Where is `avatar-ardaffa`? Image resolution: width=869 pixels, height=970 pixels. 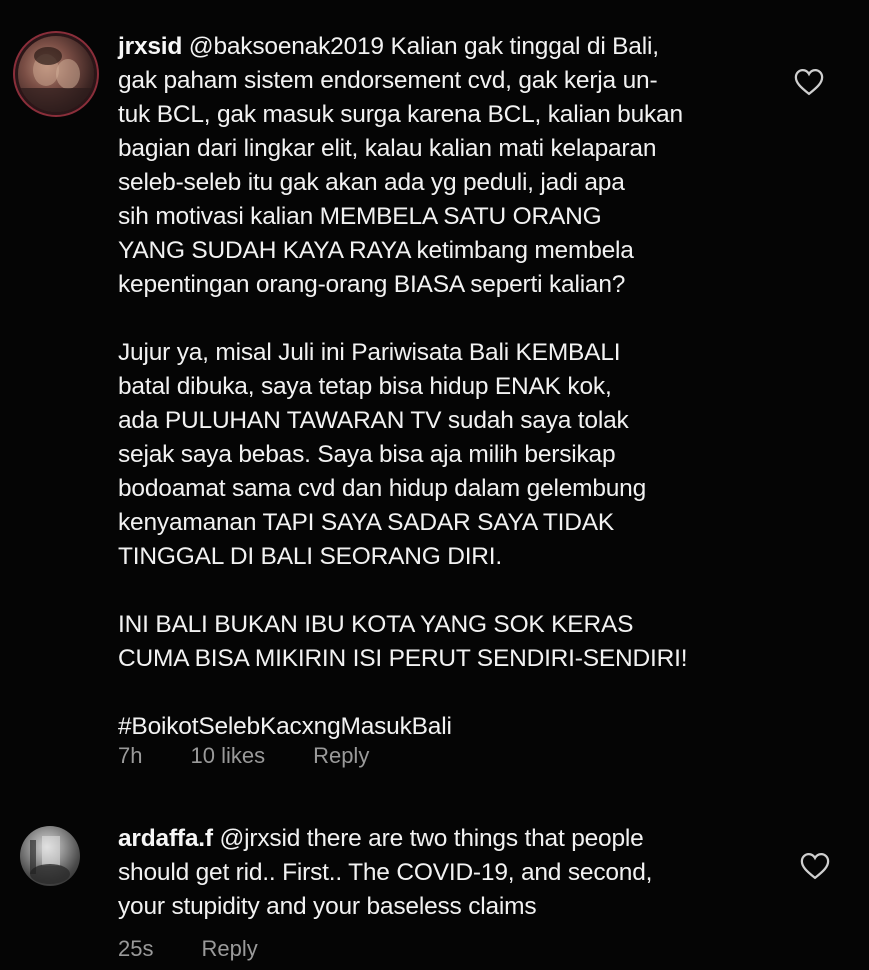 avatar-ardaffa is located at coordinates (50, 856).